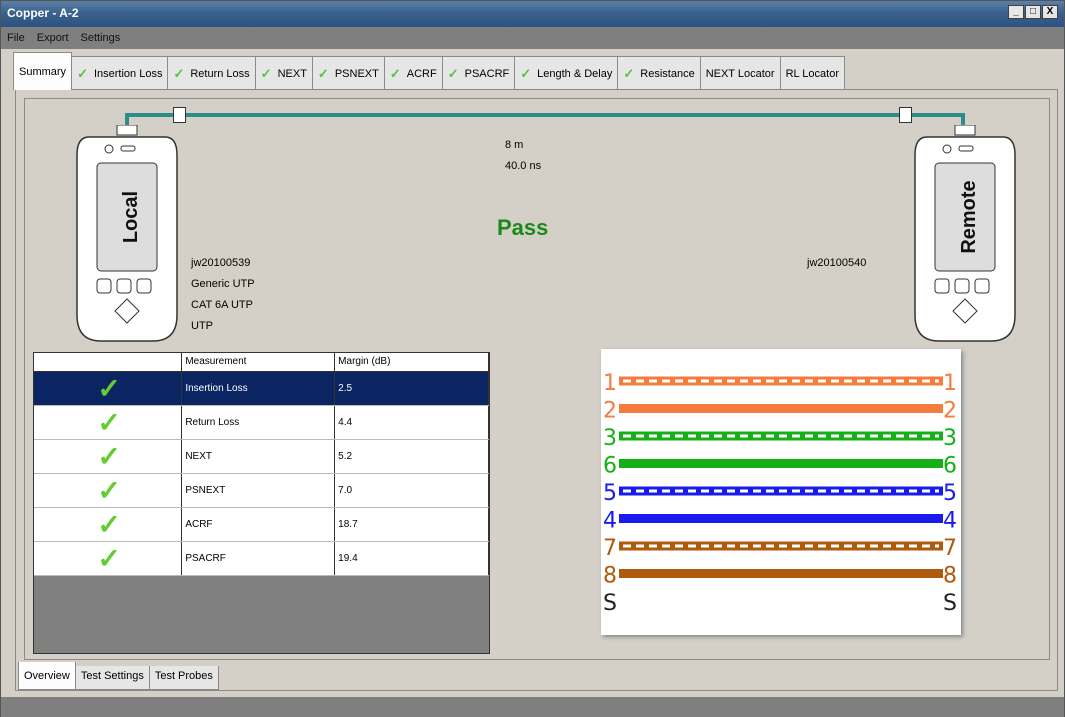 The height and width of the screenshot is (717, 1065). What do you see at coordinates (837, 263) in the screenshot?
I see `remote-serial: jw20100540` at bounding box center [837, 263].